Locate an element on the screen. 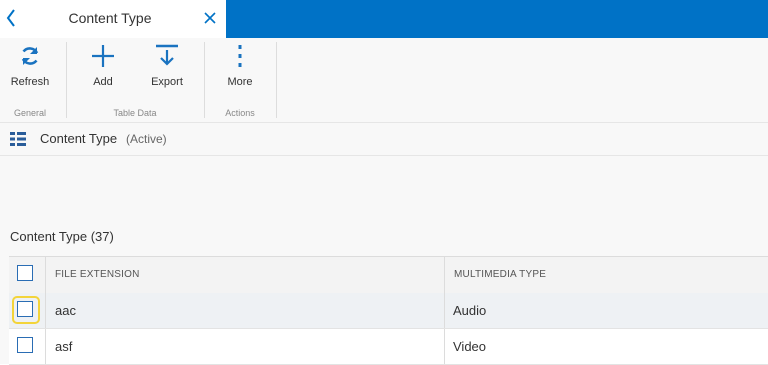 Image resolution: width=768 pixels, height=365 pixels. table-row: asf Video is located at coordinates (388, 347).